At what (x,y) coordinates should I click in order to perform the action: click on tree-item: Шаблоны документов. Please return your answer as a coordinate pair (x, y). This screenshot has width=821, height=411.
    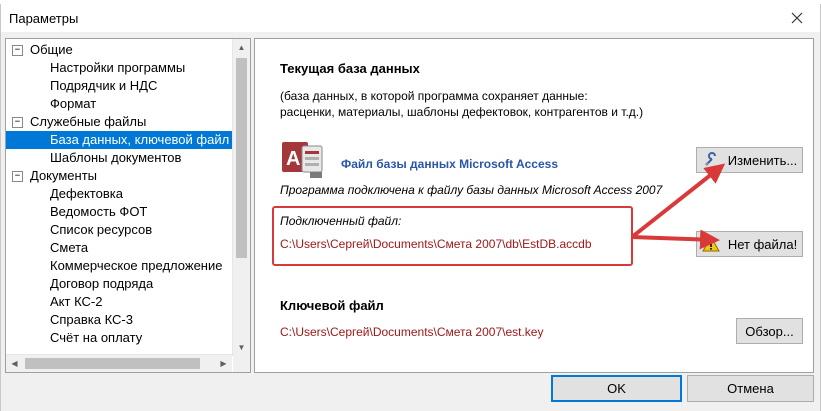
    Looking at the image, I should click on (119, 158).